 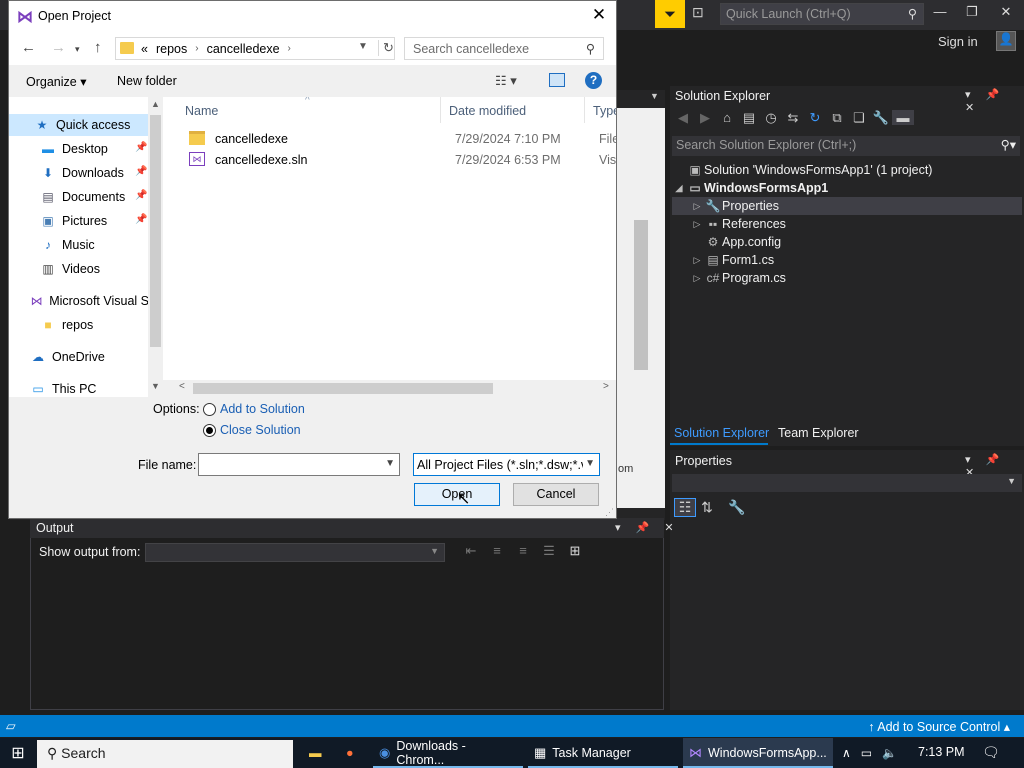 I want to click on add-to-solution-radio: Add to Solution, so click(x=254, y=409).